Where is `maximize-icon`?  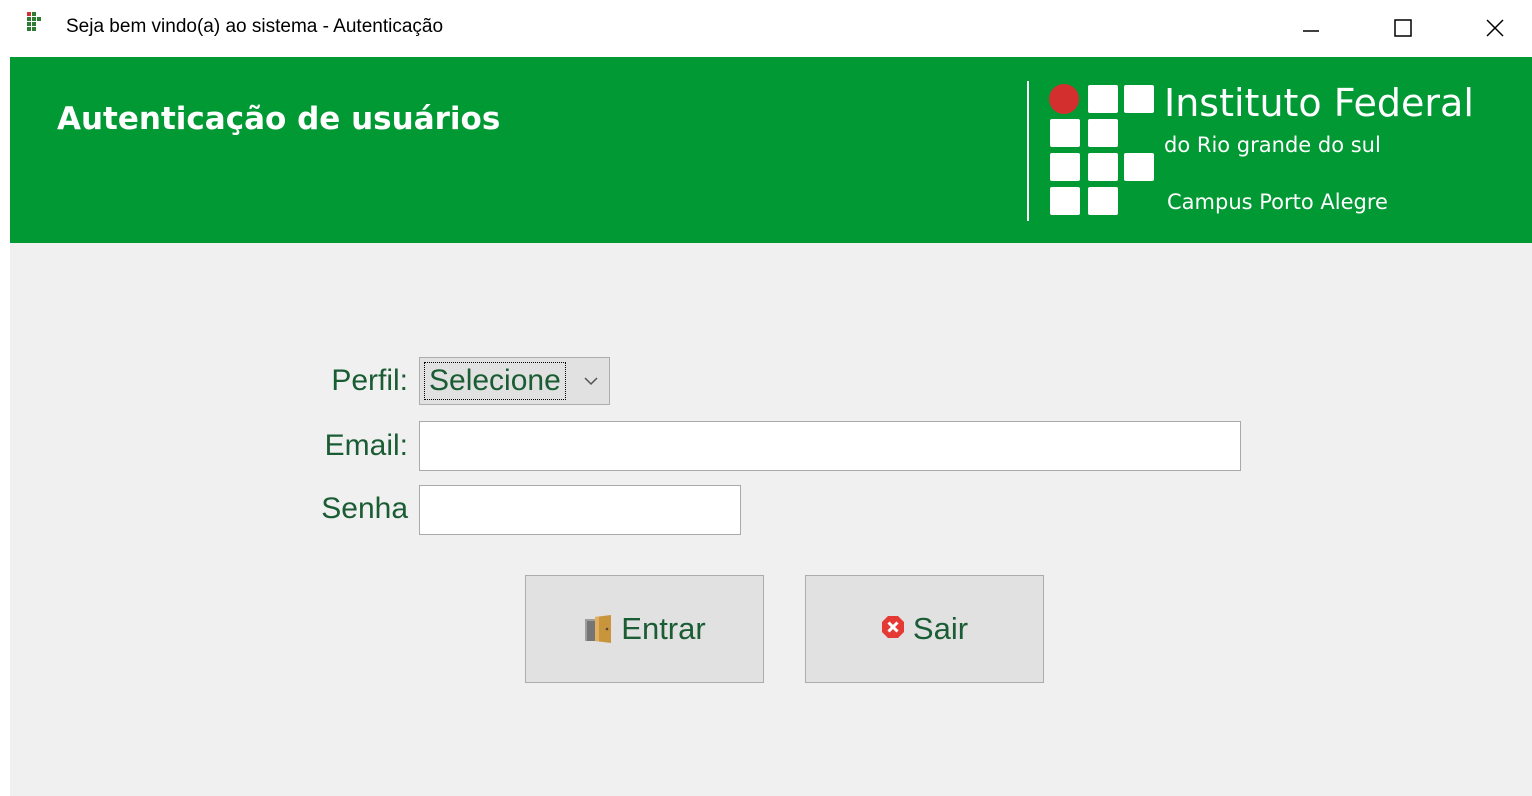
maximize-icon is located at coordinates (1403, 28).